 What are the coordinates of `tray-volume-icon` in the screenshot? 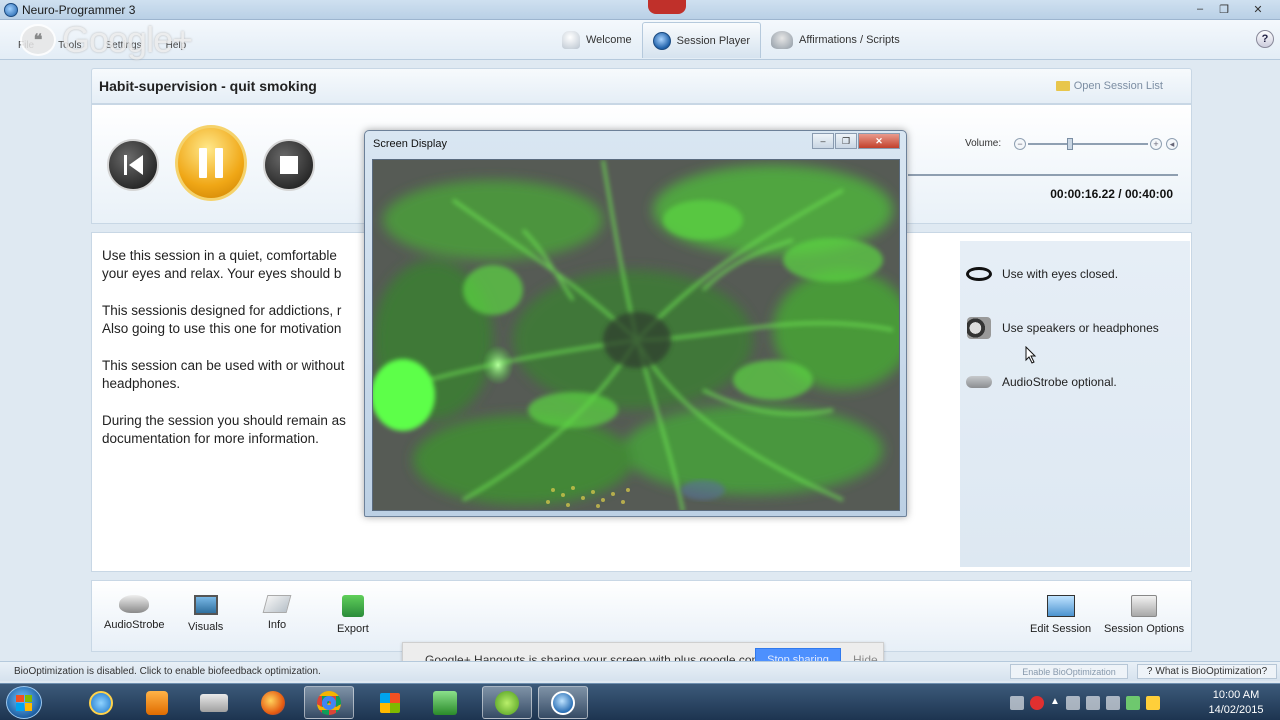 It's located at (1113, 702).